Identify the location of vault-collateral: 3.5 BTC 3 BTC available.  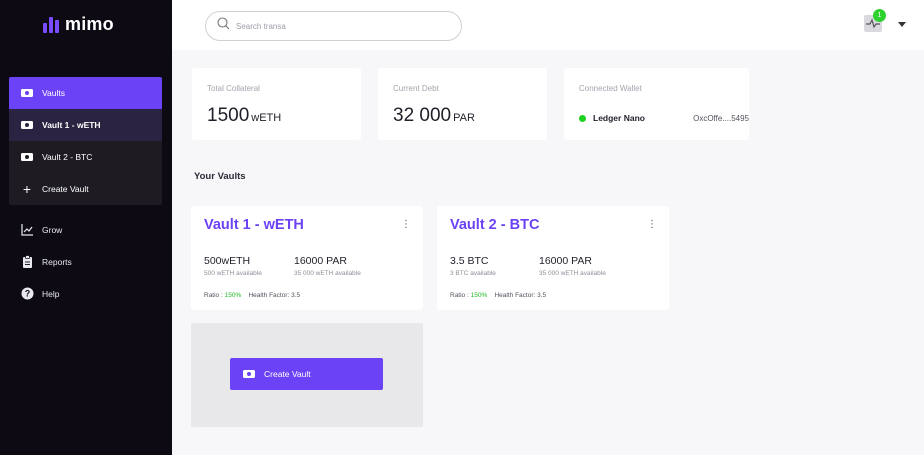
(473, 266).